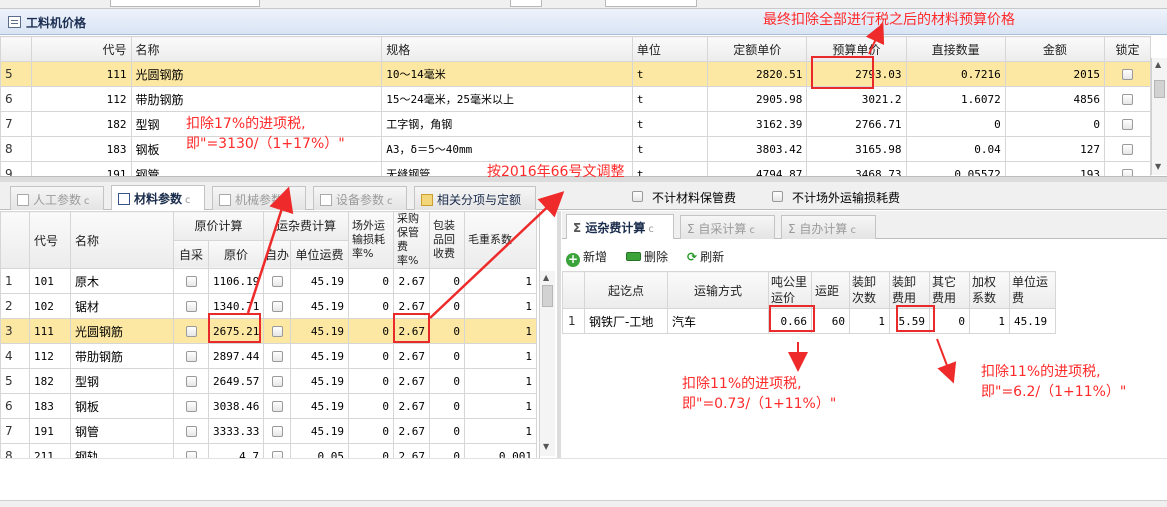  Describe the element at coordinates (889, 20) in the screenshot. I see `annotation-text: 最终扣除全部进行税之后的材料预算价格` at that location.